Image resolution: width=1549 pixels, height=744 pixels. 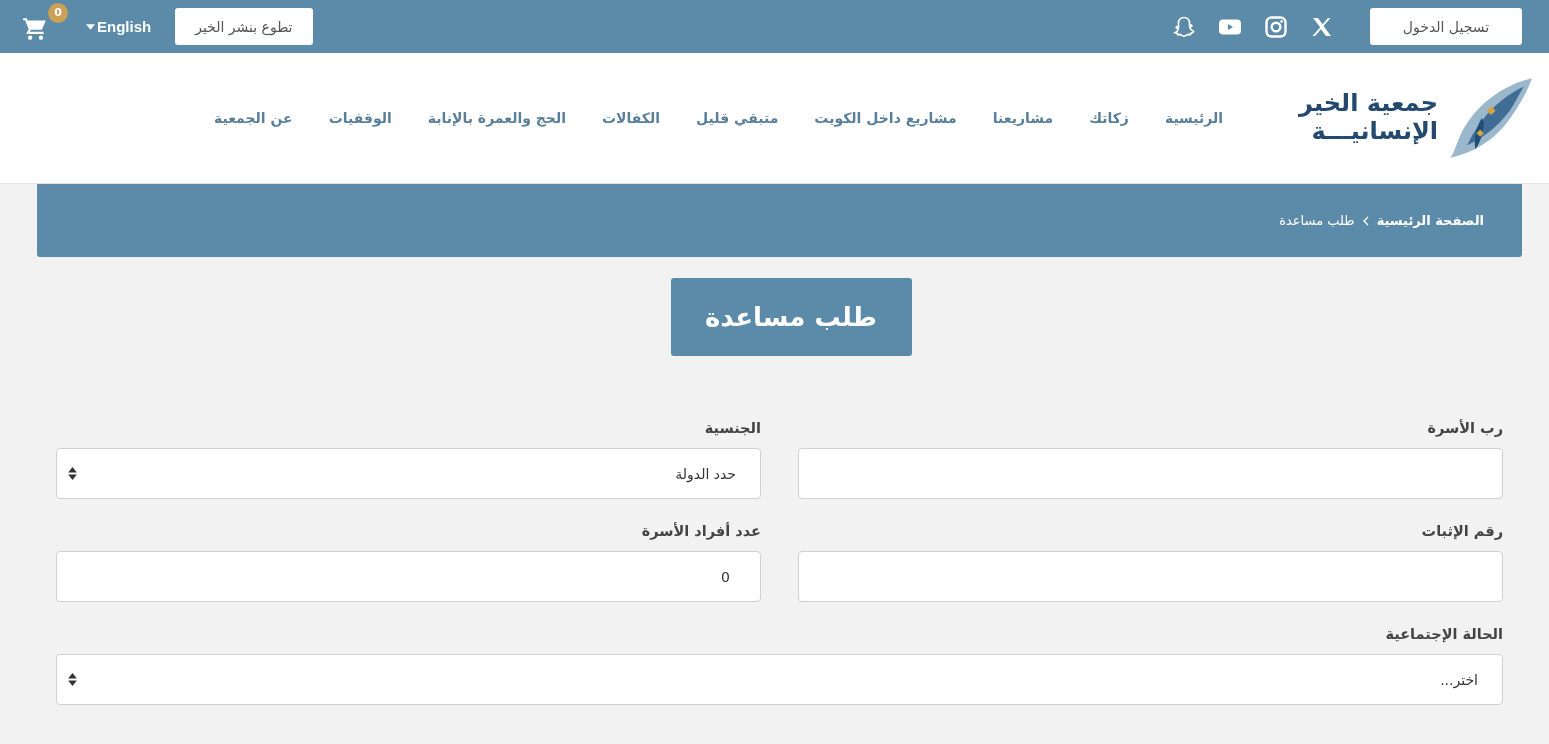 I want to click on field-label: رب الأسرة, so click(x=1464, y=428).